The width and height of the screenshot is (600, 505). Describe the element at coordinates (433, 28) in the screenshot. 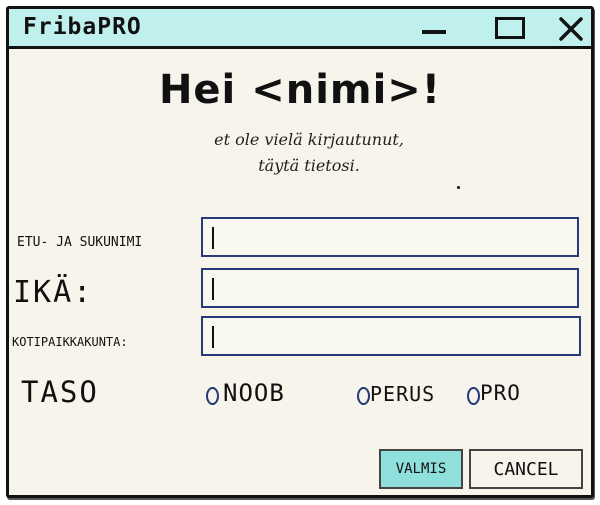

I see `minimize-button` at that location.